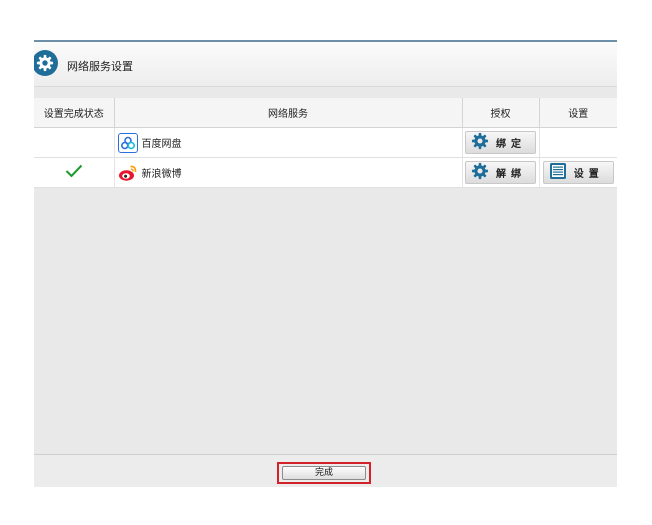  What do you see at coordinates (578, 113) in the screenshot?
I see `column-header-settings: 设置` at bounding box center [578, 113].